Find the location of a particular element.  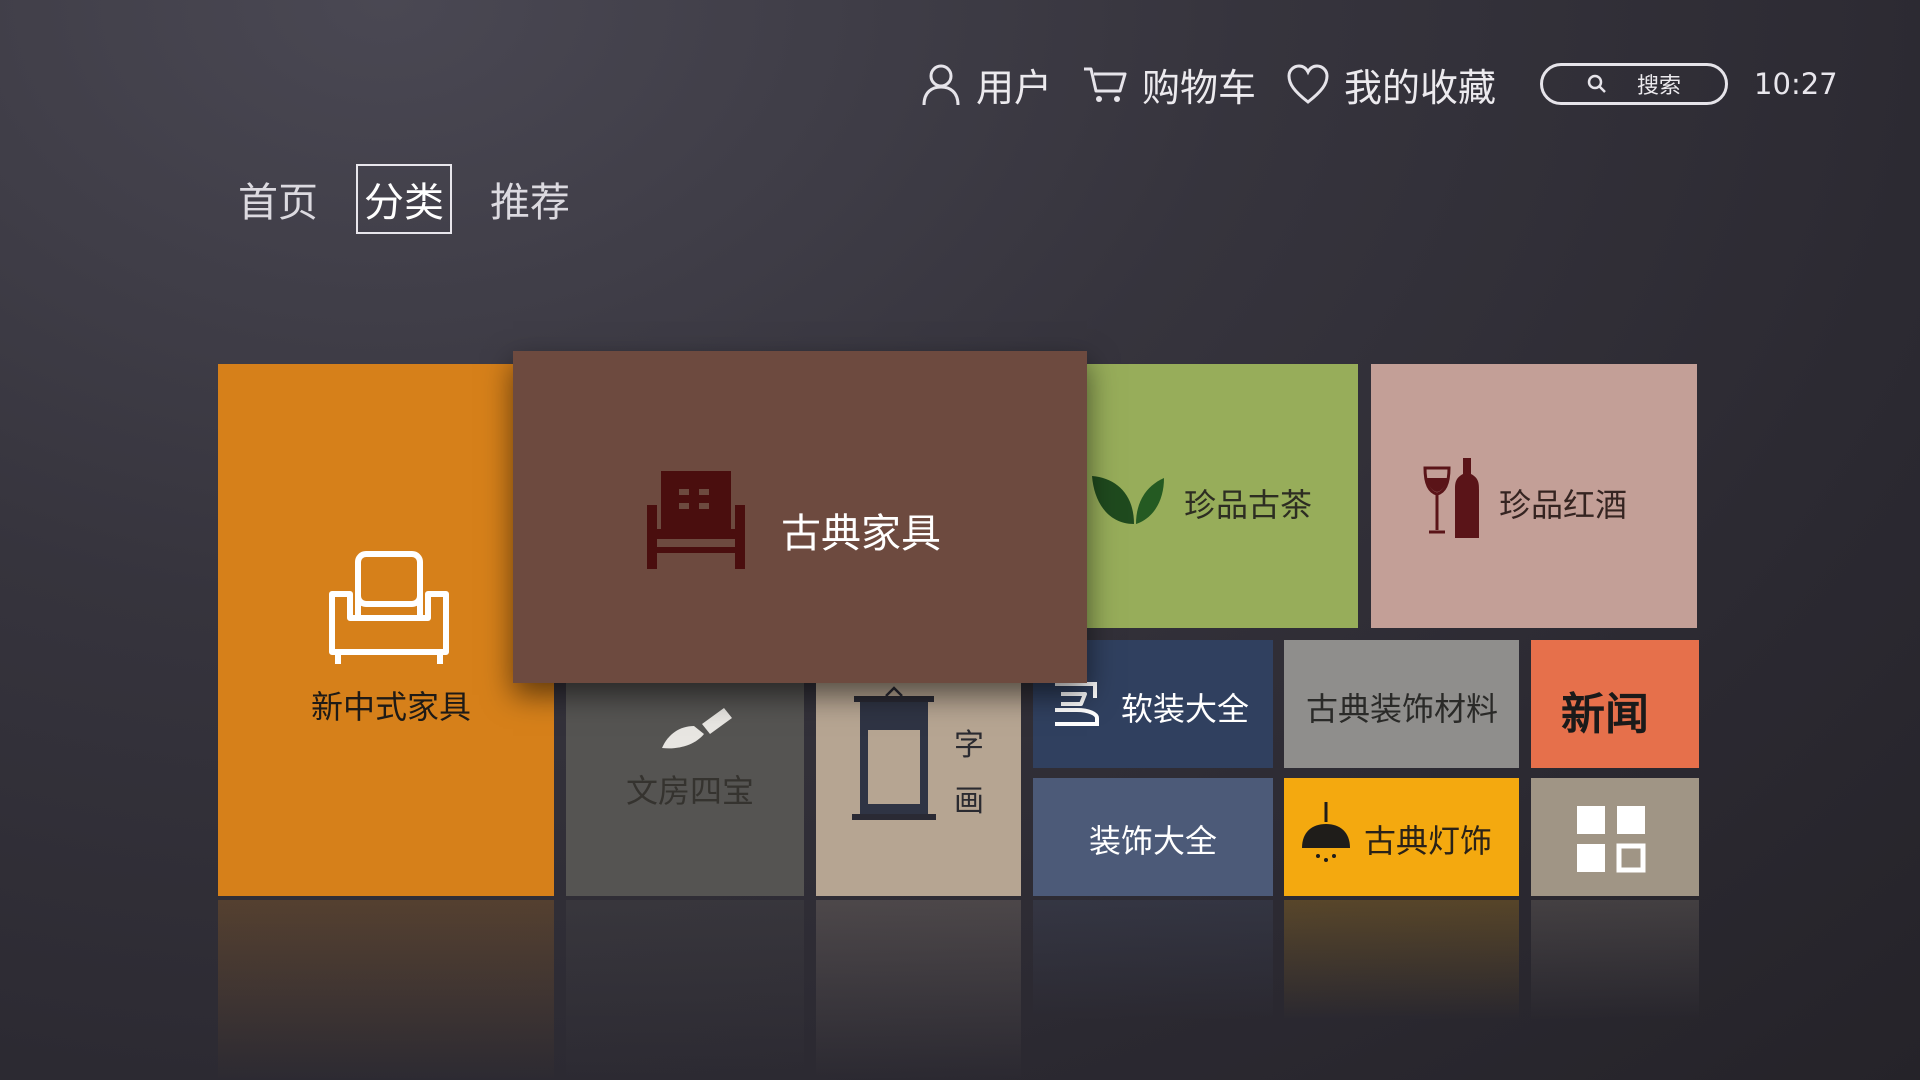

favorites-button: 我的收藏 is located at coordinates (1391, 84).